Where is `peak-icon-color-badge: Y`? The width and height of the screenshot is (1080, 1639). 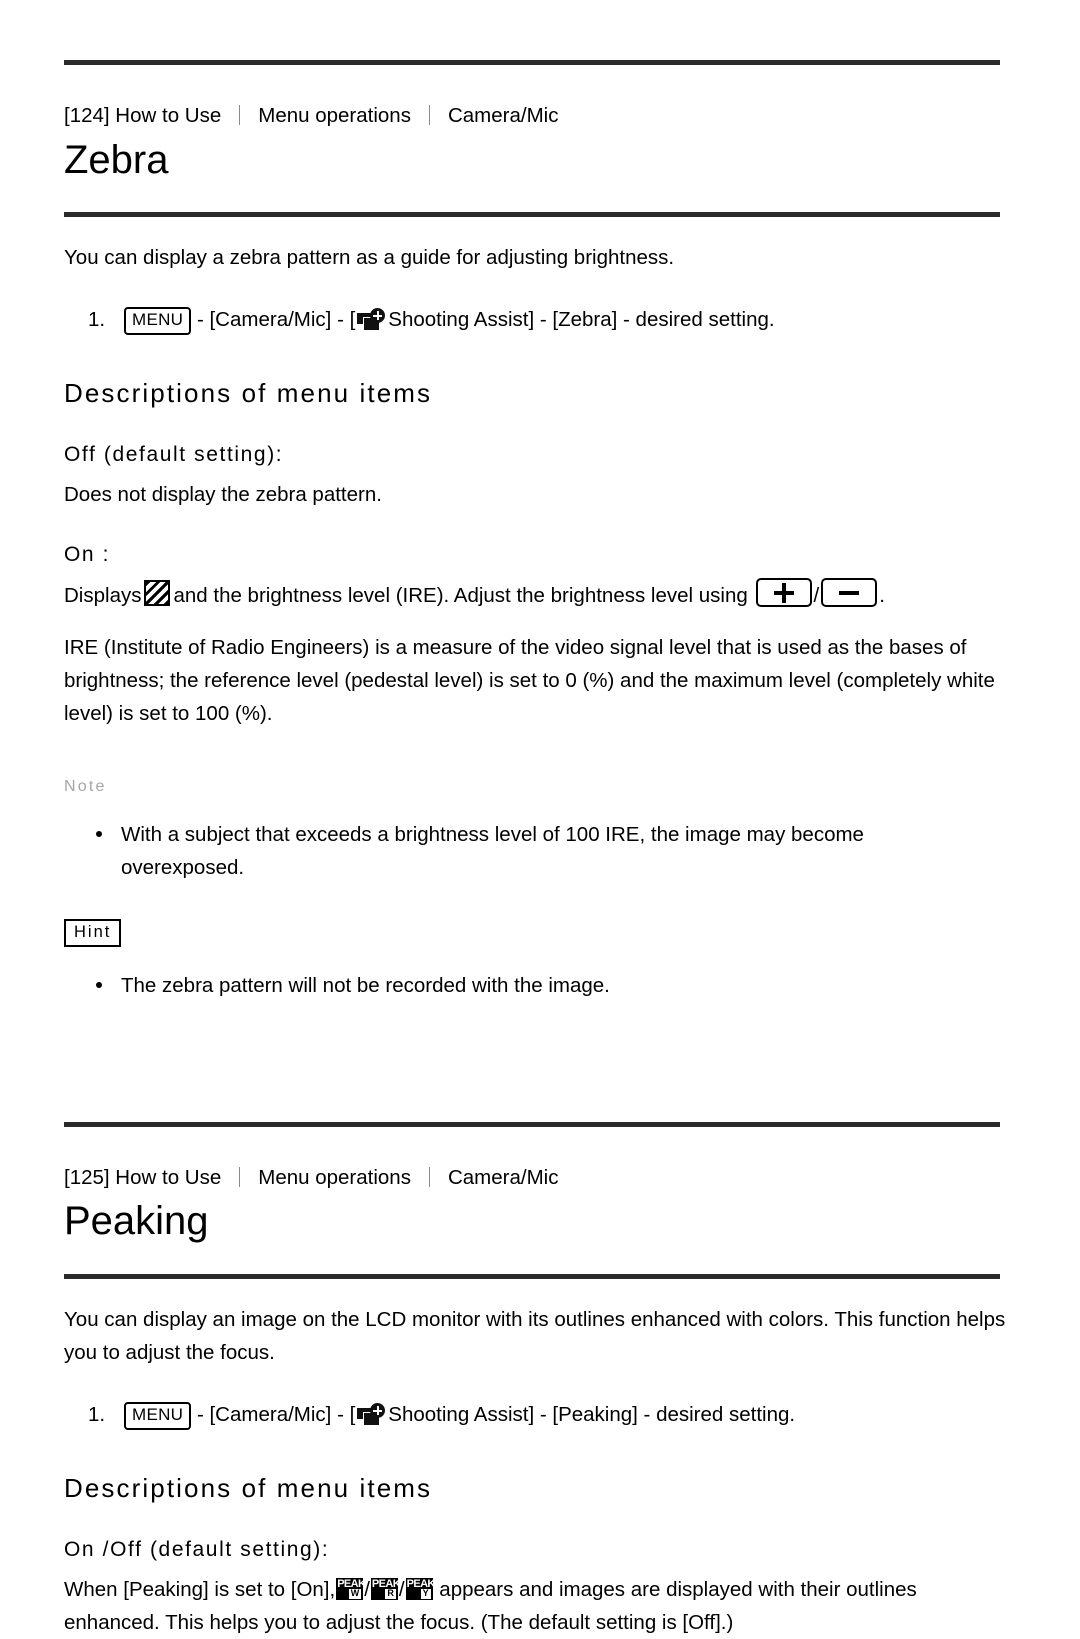
peak-icon-color-badge: Y is located at coordinates (425, 1593).